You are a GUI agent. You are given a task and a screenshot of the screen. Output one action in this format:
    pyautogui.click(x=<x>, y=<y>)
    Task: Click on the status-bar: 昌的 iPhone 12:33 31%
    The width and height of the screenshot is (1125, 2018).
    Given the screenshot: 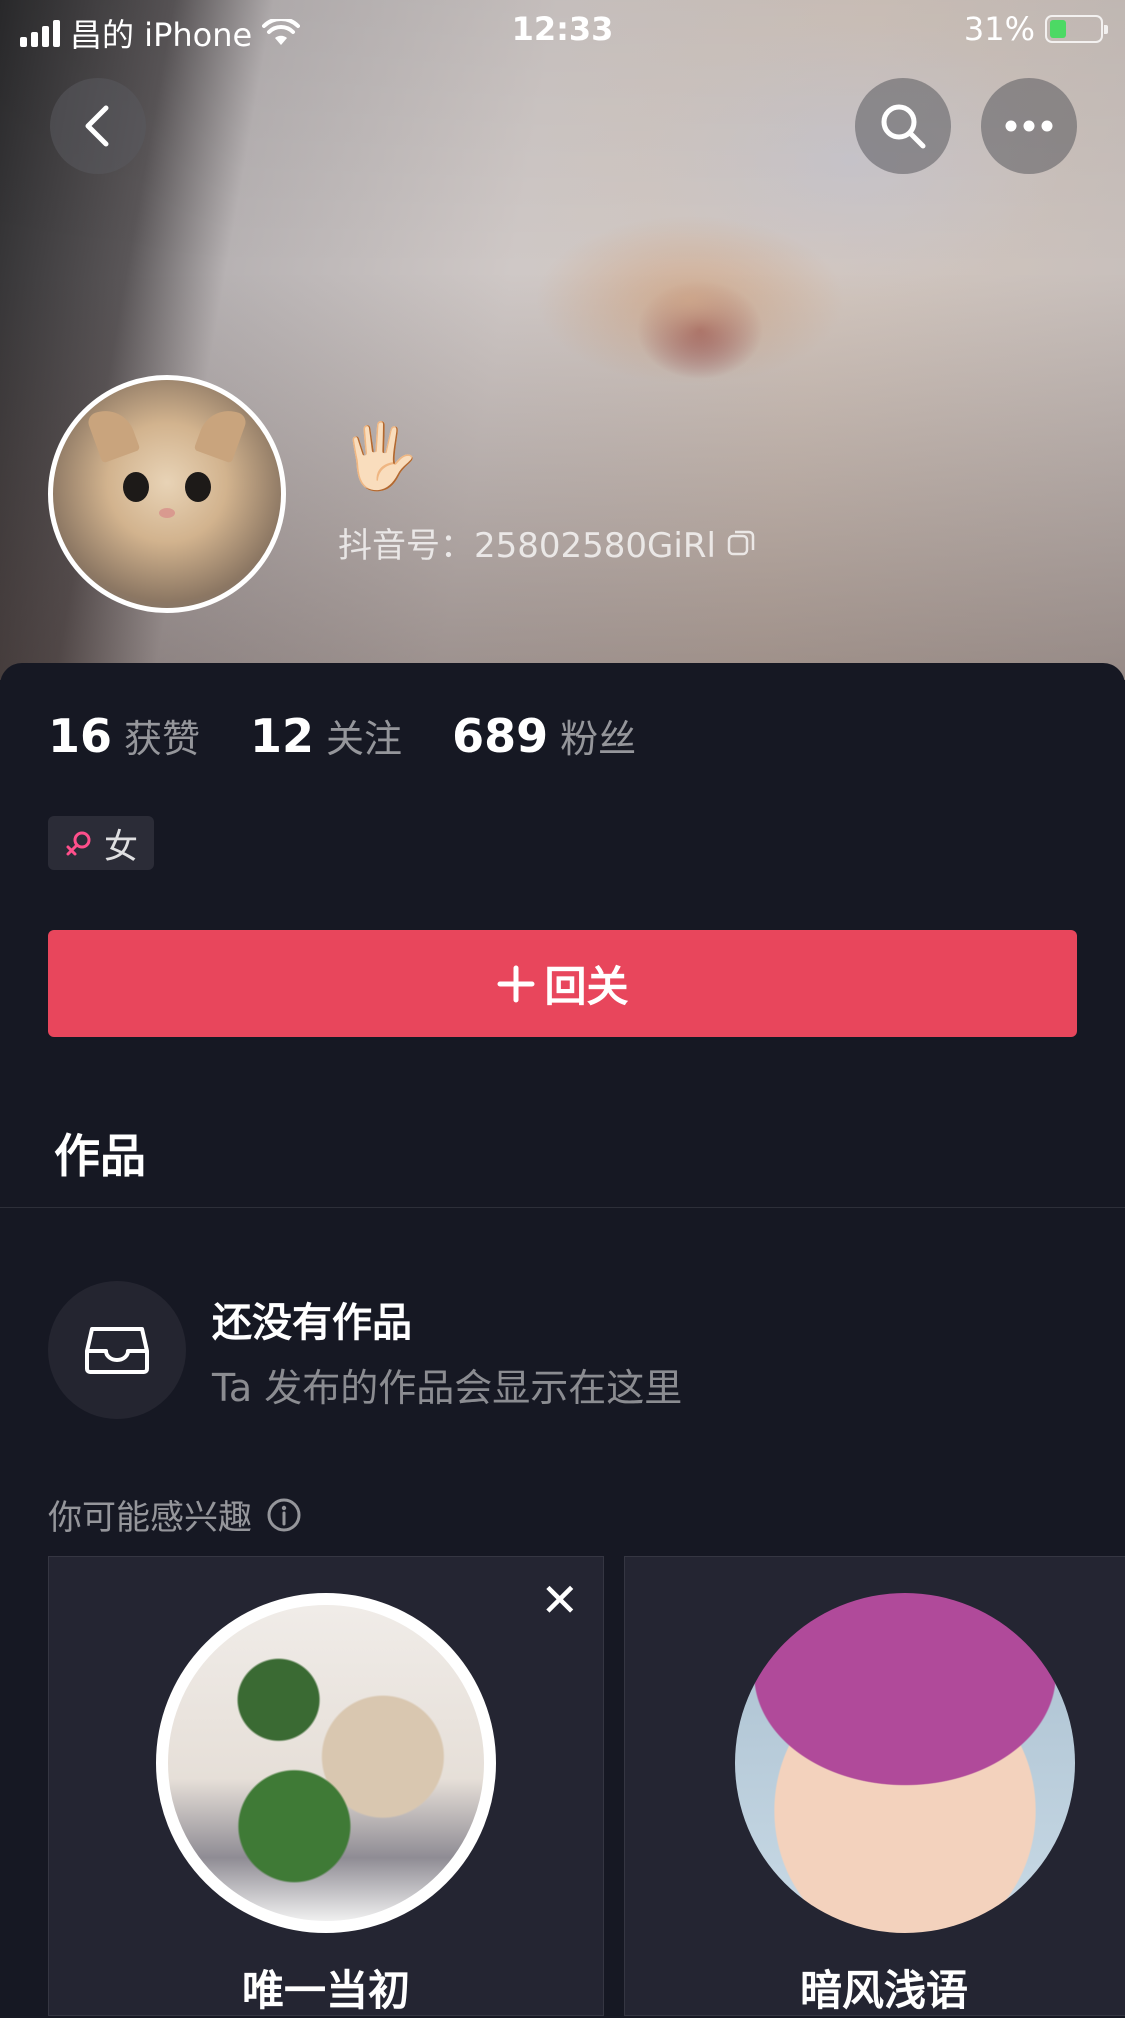 What is the action you would take?
    pyautogui.click(x=562, y=31)
    